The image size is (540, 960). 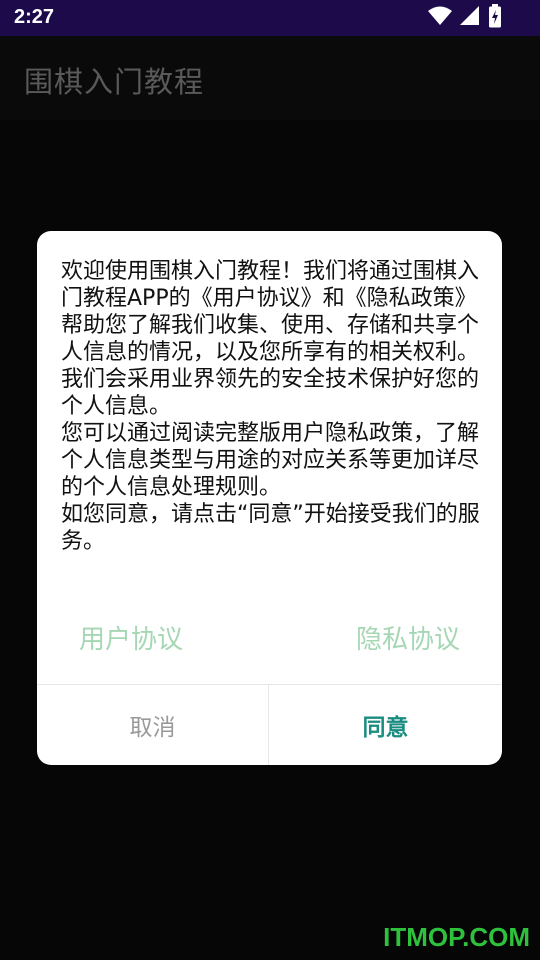 I want to click on agreement-links: 用户协议 隐私协议, so click(x=269, y=639).